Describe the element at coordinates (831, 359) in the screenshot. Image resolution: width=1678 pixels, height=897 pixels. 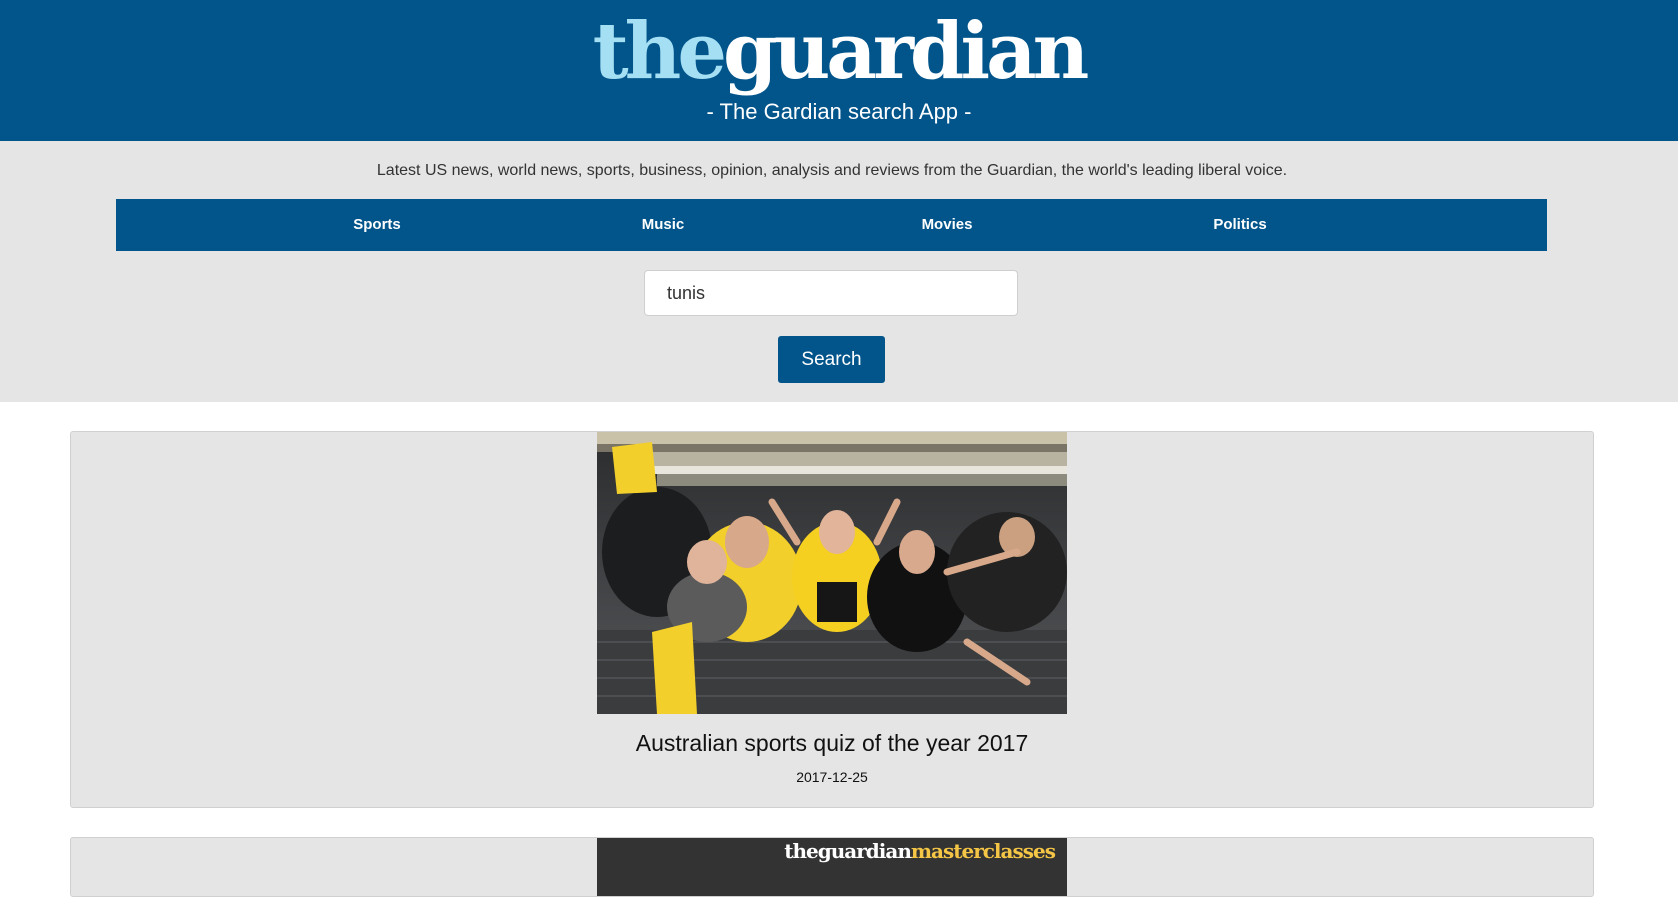
I see `search-button: Search` at that location.